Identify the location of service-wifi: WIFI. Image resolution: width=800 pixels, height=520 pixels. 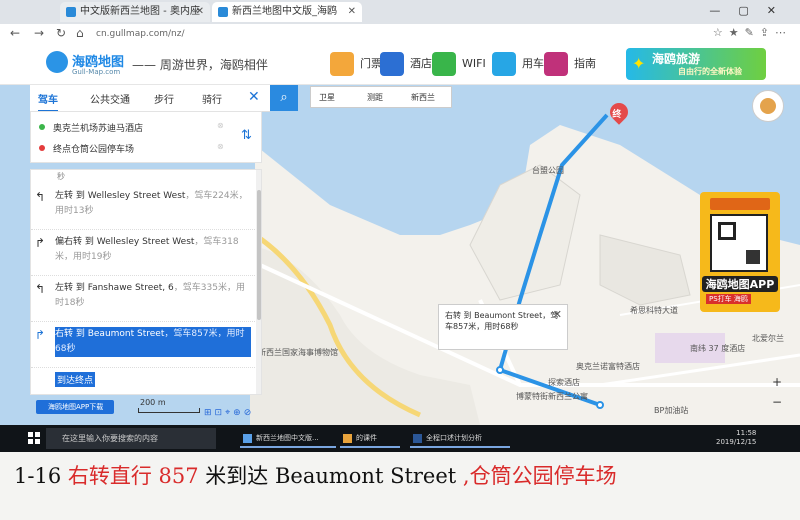
(459, 64).